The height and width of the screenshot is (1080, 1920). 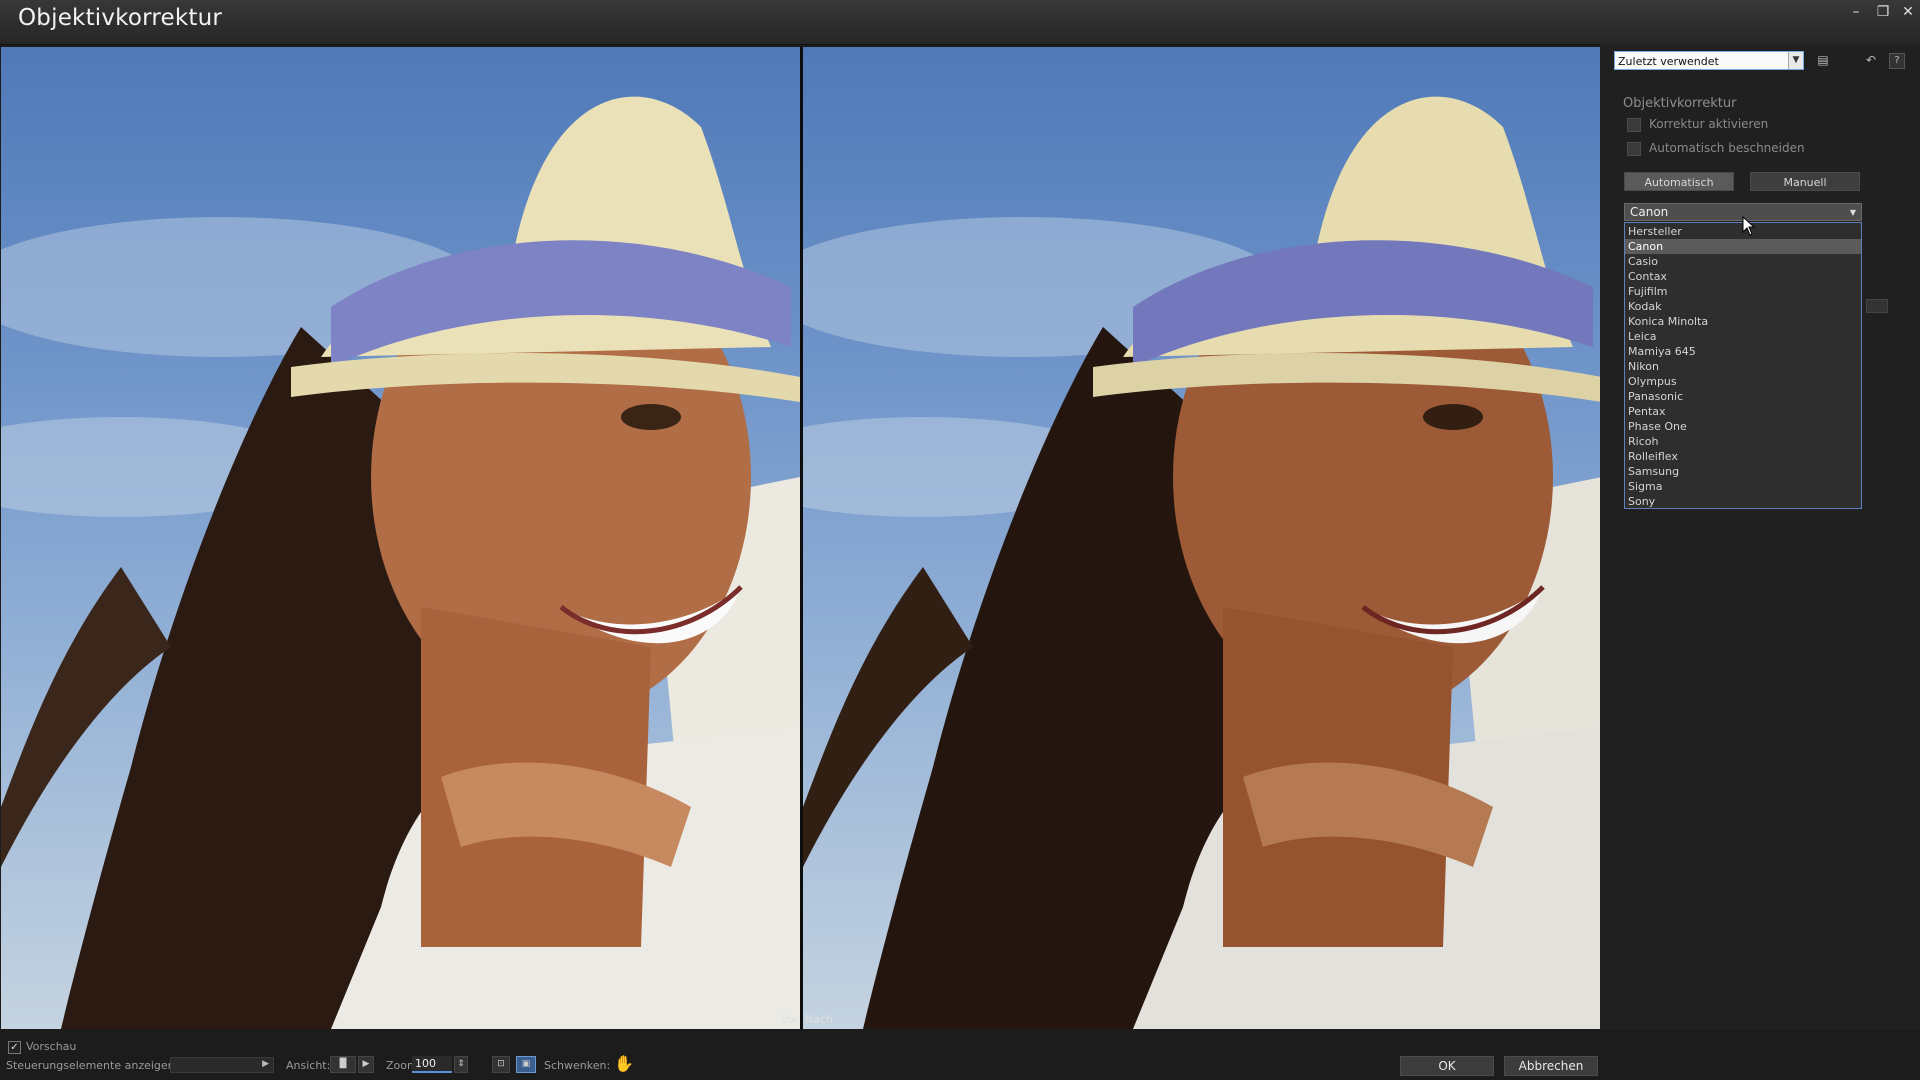 I want to click on after-label: Nach, so click(x=819, y=1019).